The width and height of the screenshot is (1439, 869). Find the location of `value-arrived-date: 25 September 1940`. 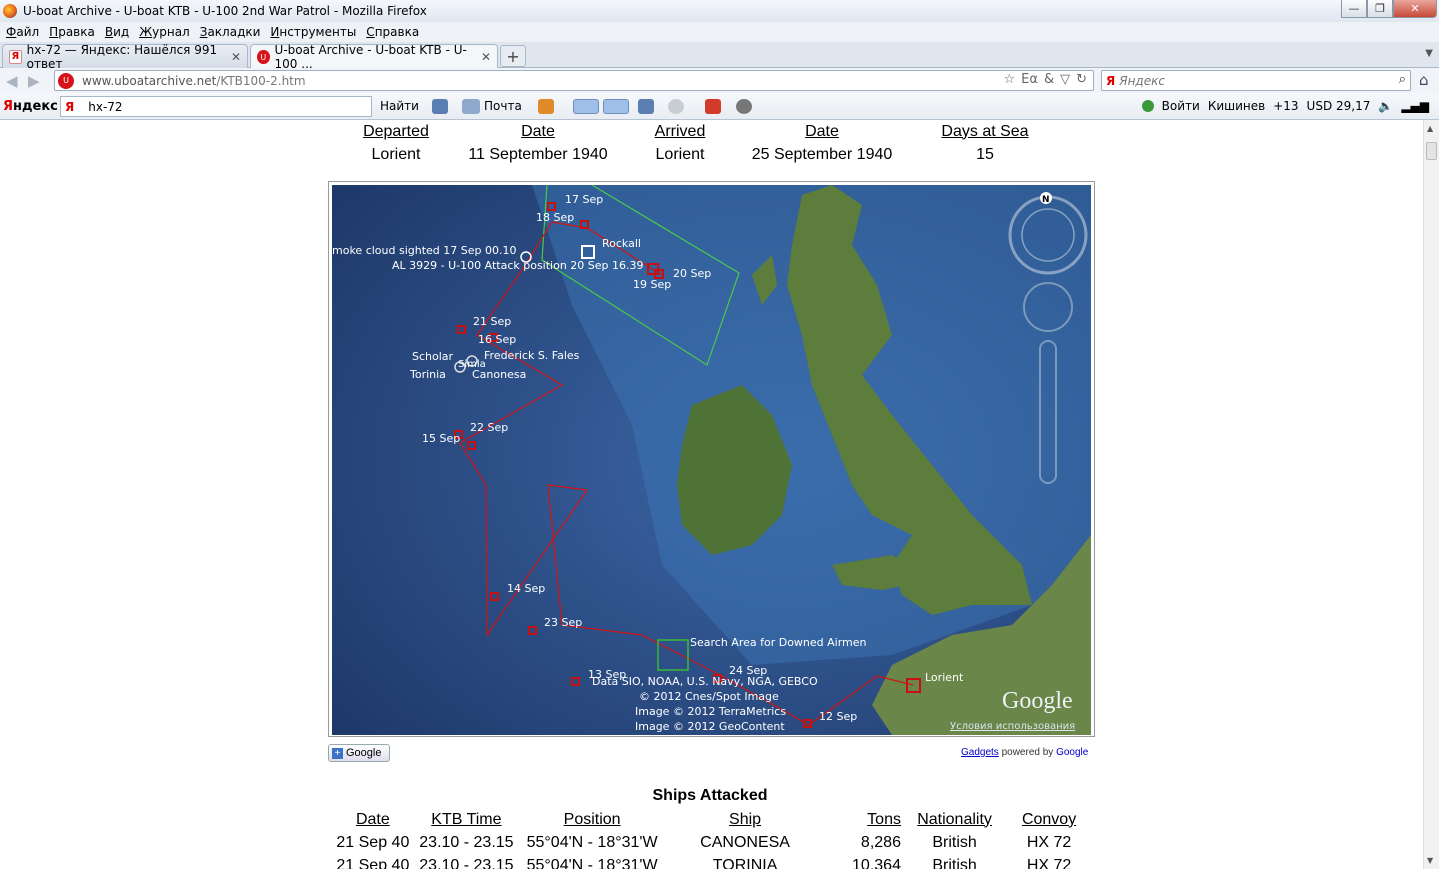

value-arrived-date: 25 September 1940 is located at coordinates (822, 154).